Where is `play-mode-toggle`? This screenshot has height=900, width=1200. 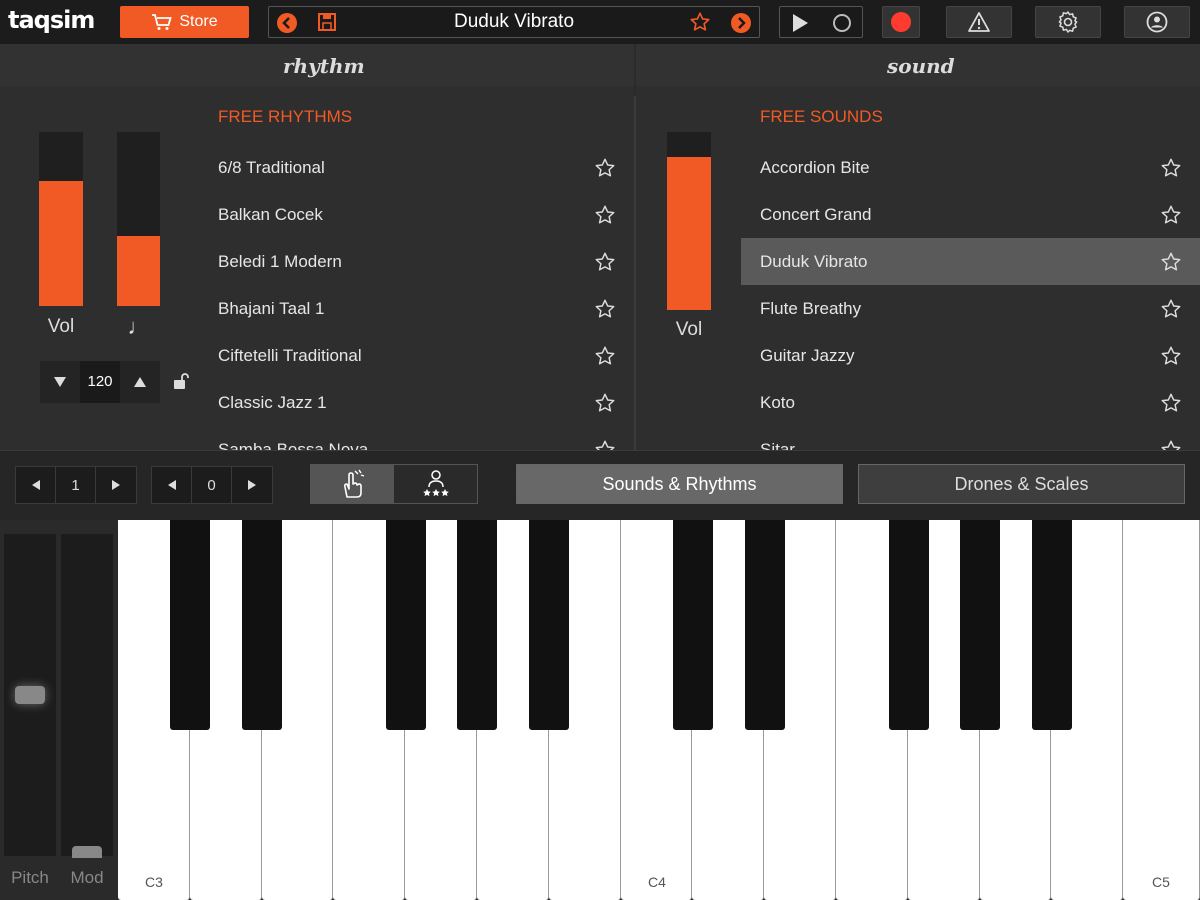 play-mode-toggle is located at coordinates (394, 484).